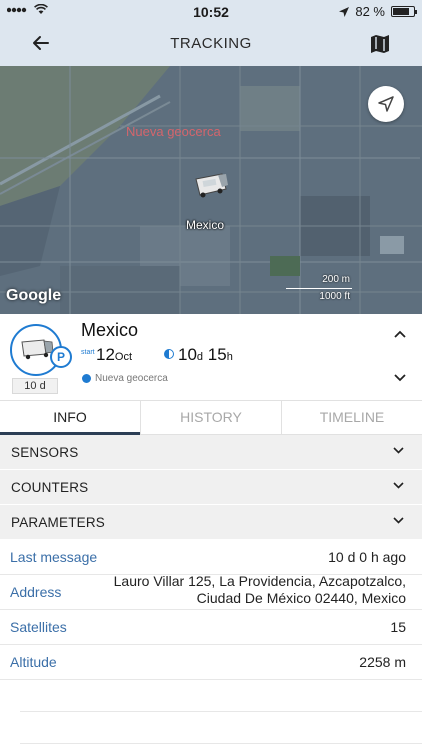  Describe the element at coordinates (367, 557) in the screenshot. I see `last-message-value: 10 d 0 h ago` at that location.